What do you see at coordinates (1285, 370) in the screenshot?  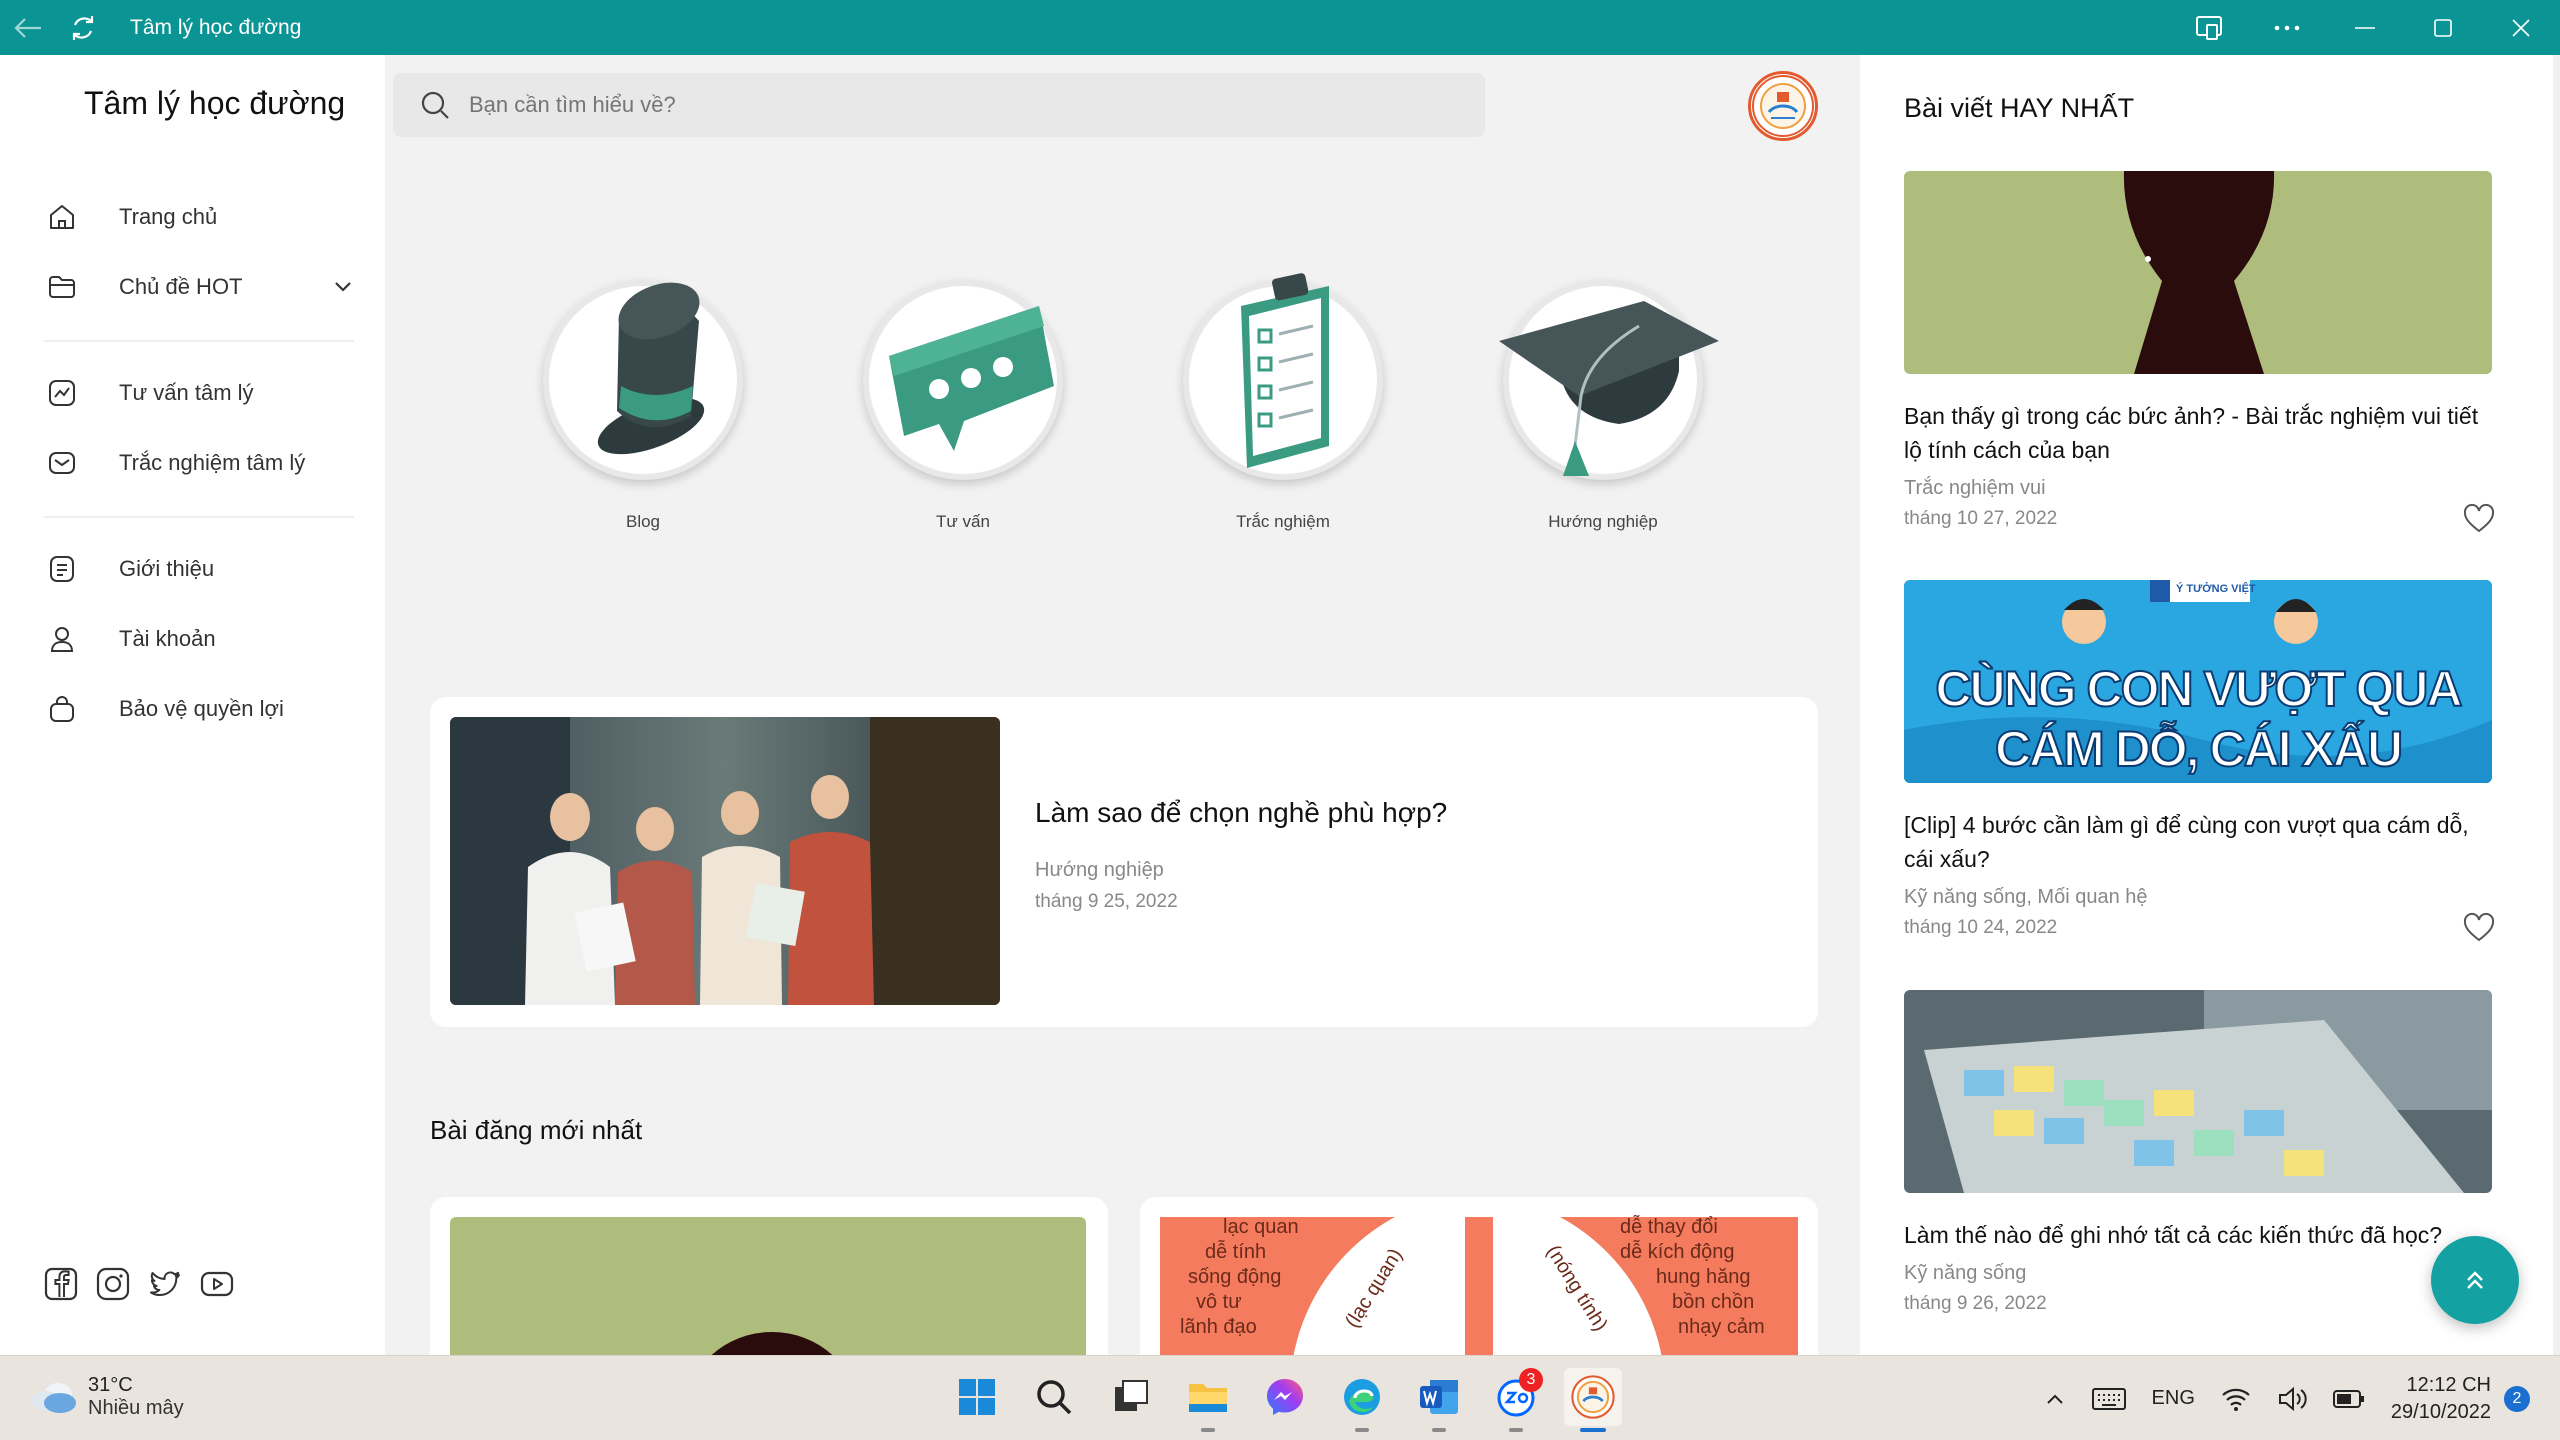 I see `clipboard-icon` at bounding box center [1285, 370].